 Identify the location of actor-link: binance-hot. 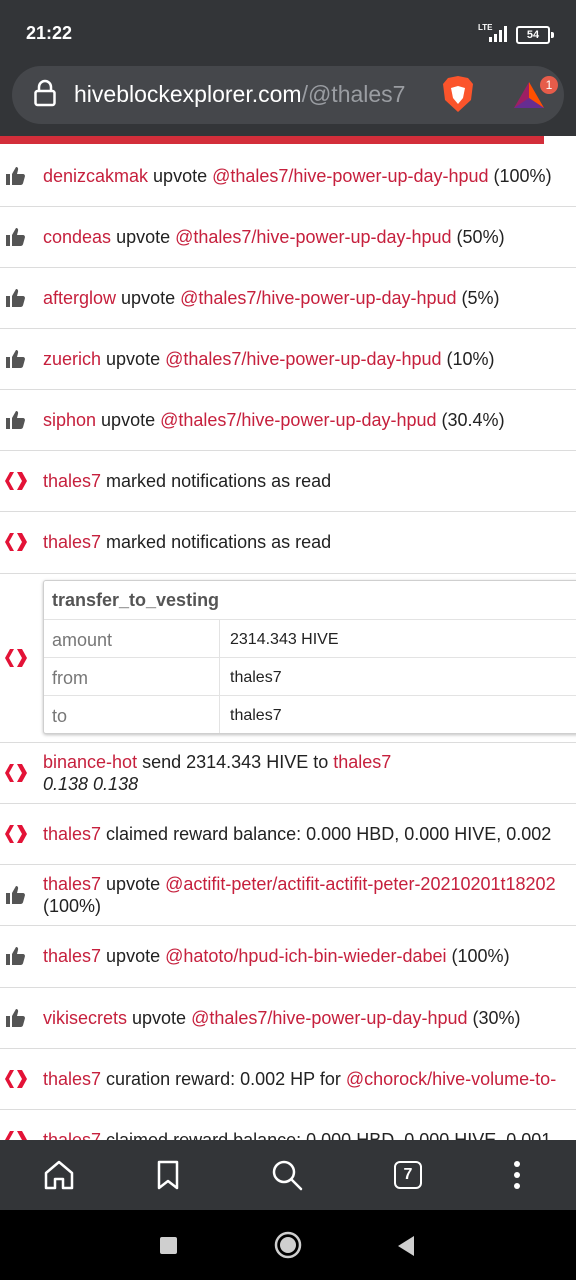
(90, 762).